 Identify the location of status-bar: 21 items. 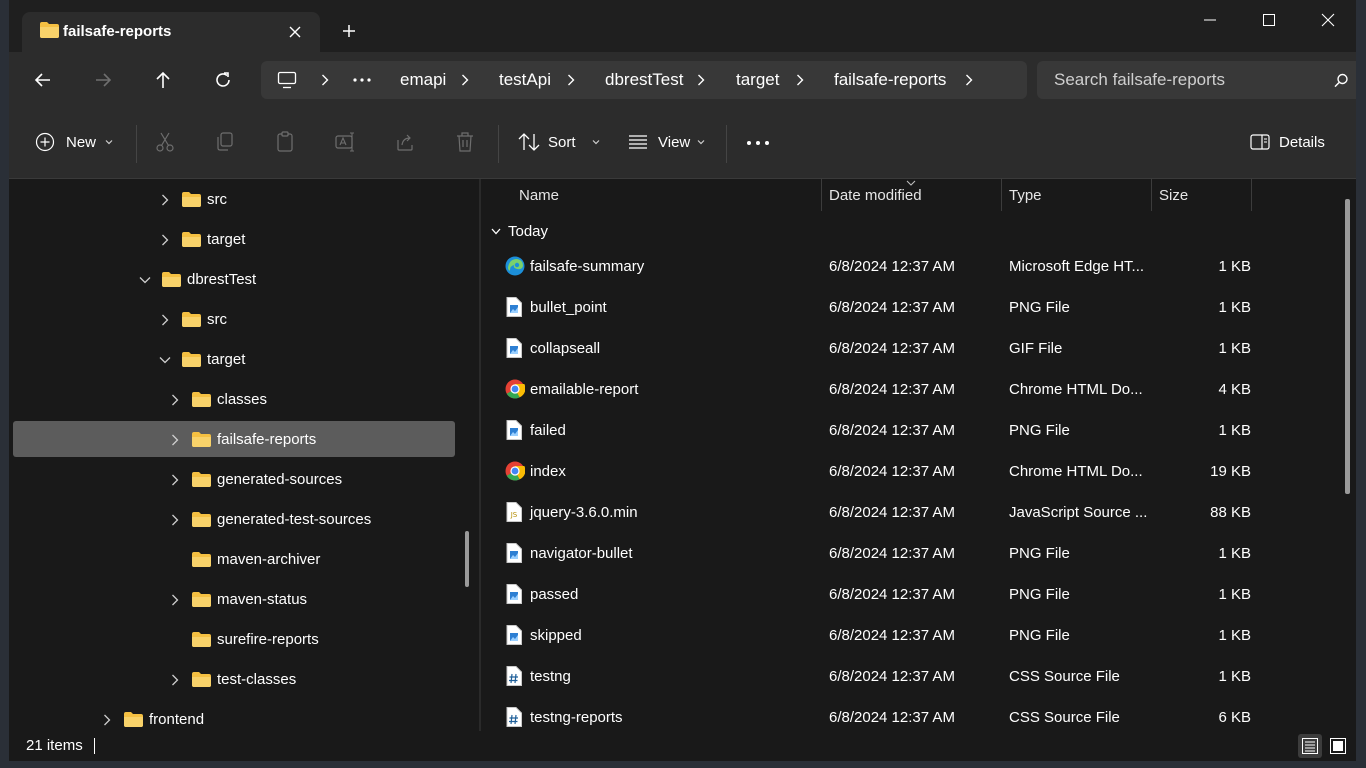
(682, 746).